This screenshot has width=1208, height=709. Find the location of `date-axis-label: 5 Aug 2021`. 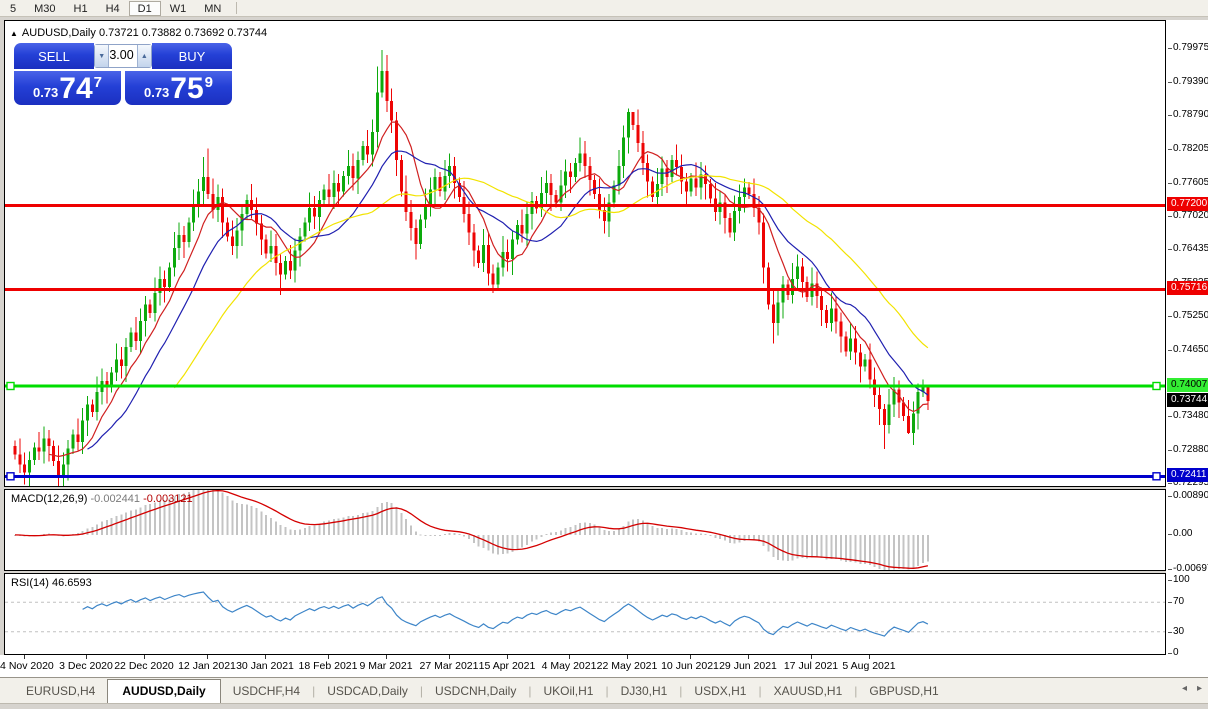

date-axis-label: 5 Aug 2021 is located at coordinates (869, 666).